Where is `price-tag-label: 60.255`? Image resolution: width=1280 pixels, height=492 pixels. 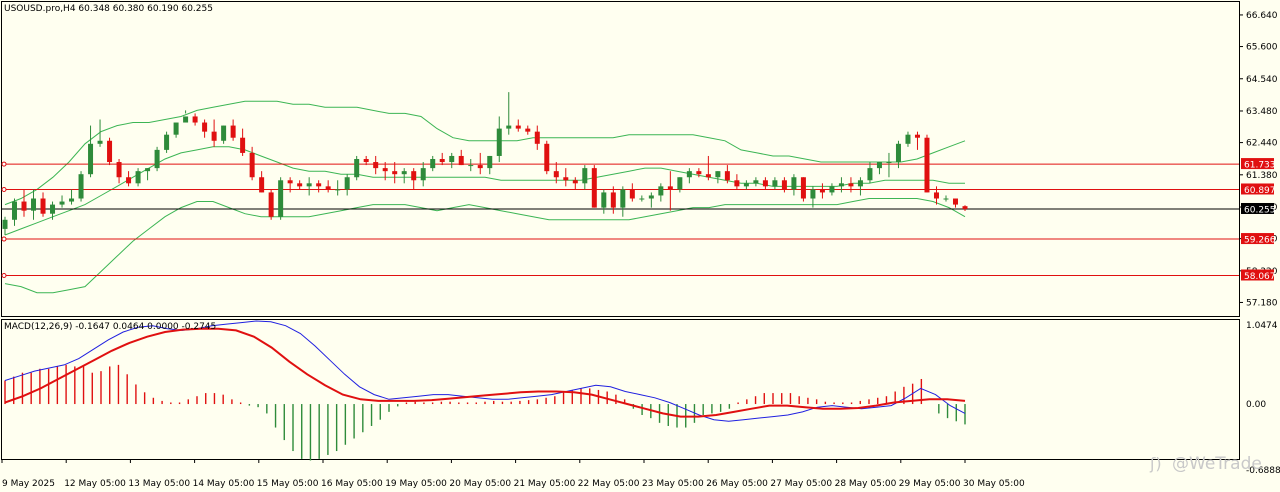
price-tag-label: 60.255 is located at coordinates (1260, 210).